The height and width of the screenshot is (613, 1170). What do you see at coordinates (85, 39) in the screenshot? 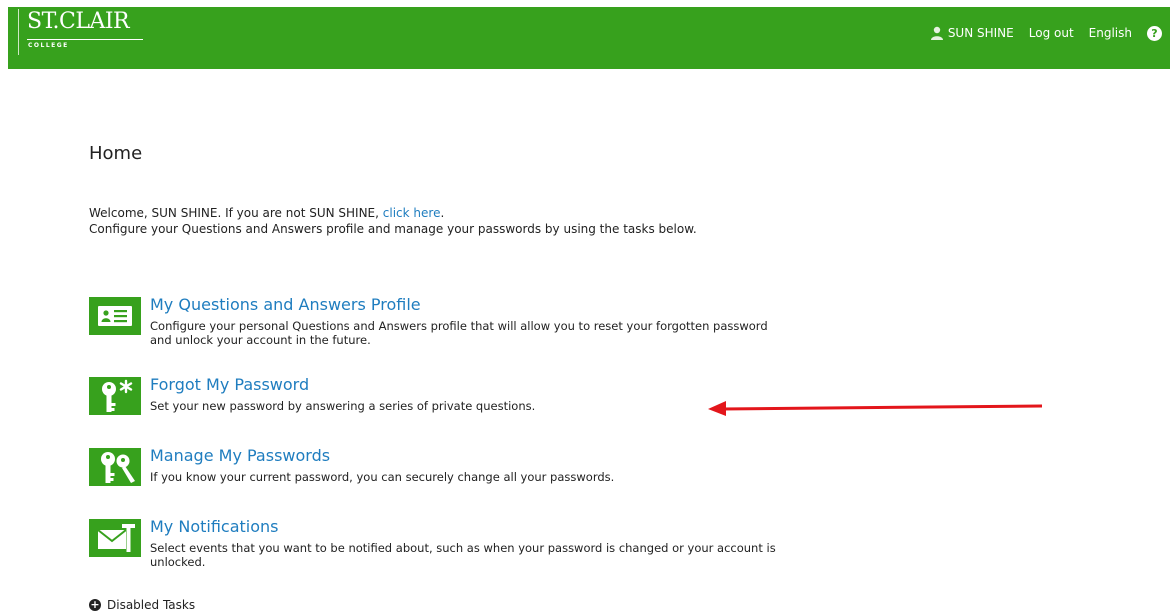
I see `logo-underline` at bounding box center [85, 39].